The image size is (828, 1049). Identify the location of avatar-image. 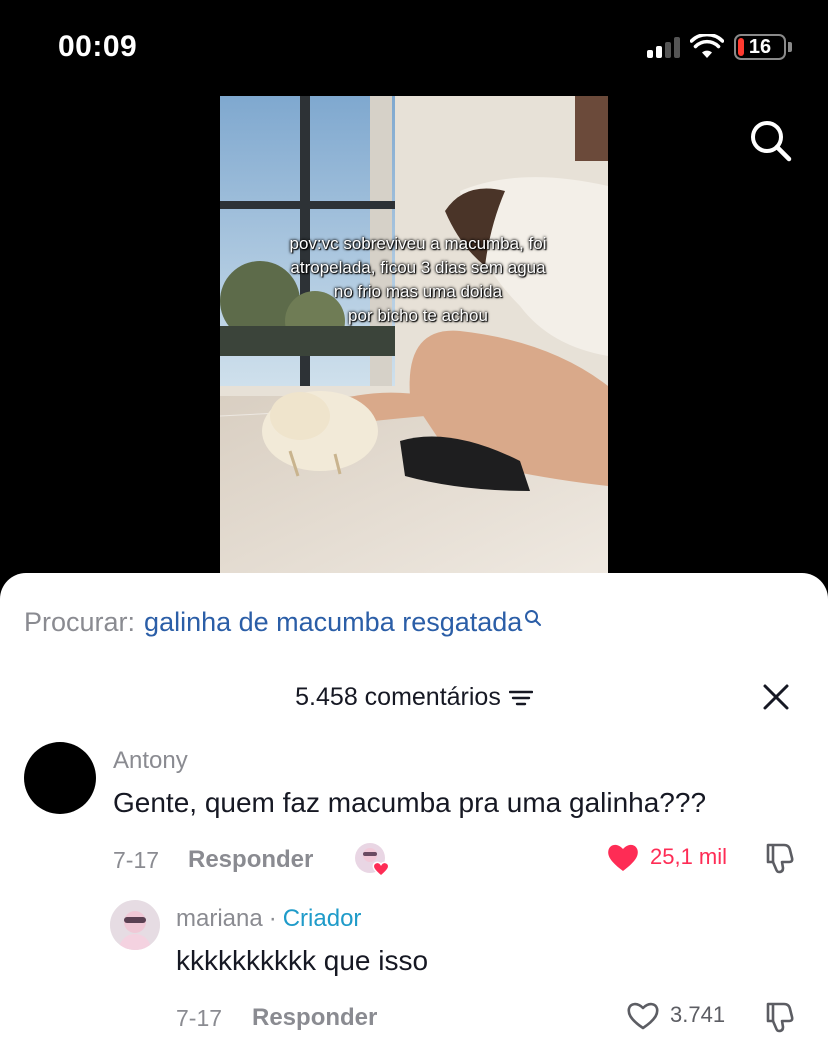
(135, 925).